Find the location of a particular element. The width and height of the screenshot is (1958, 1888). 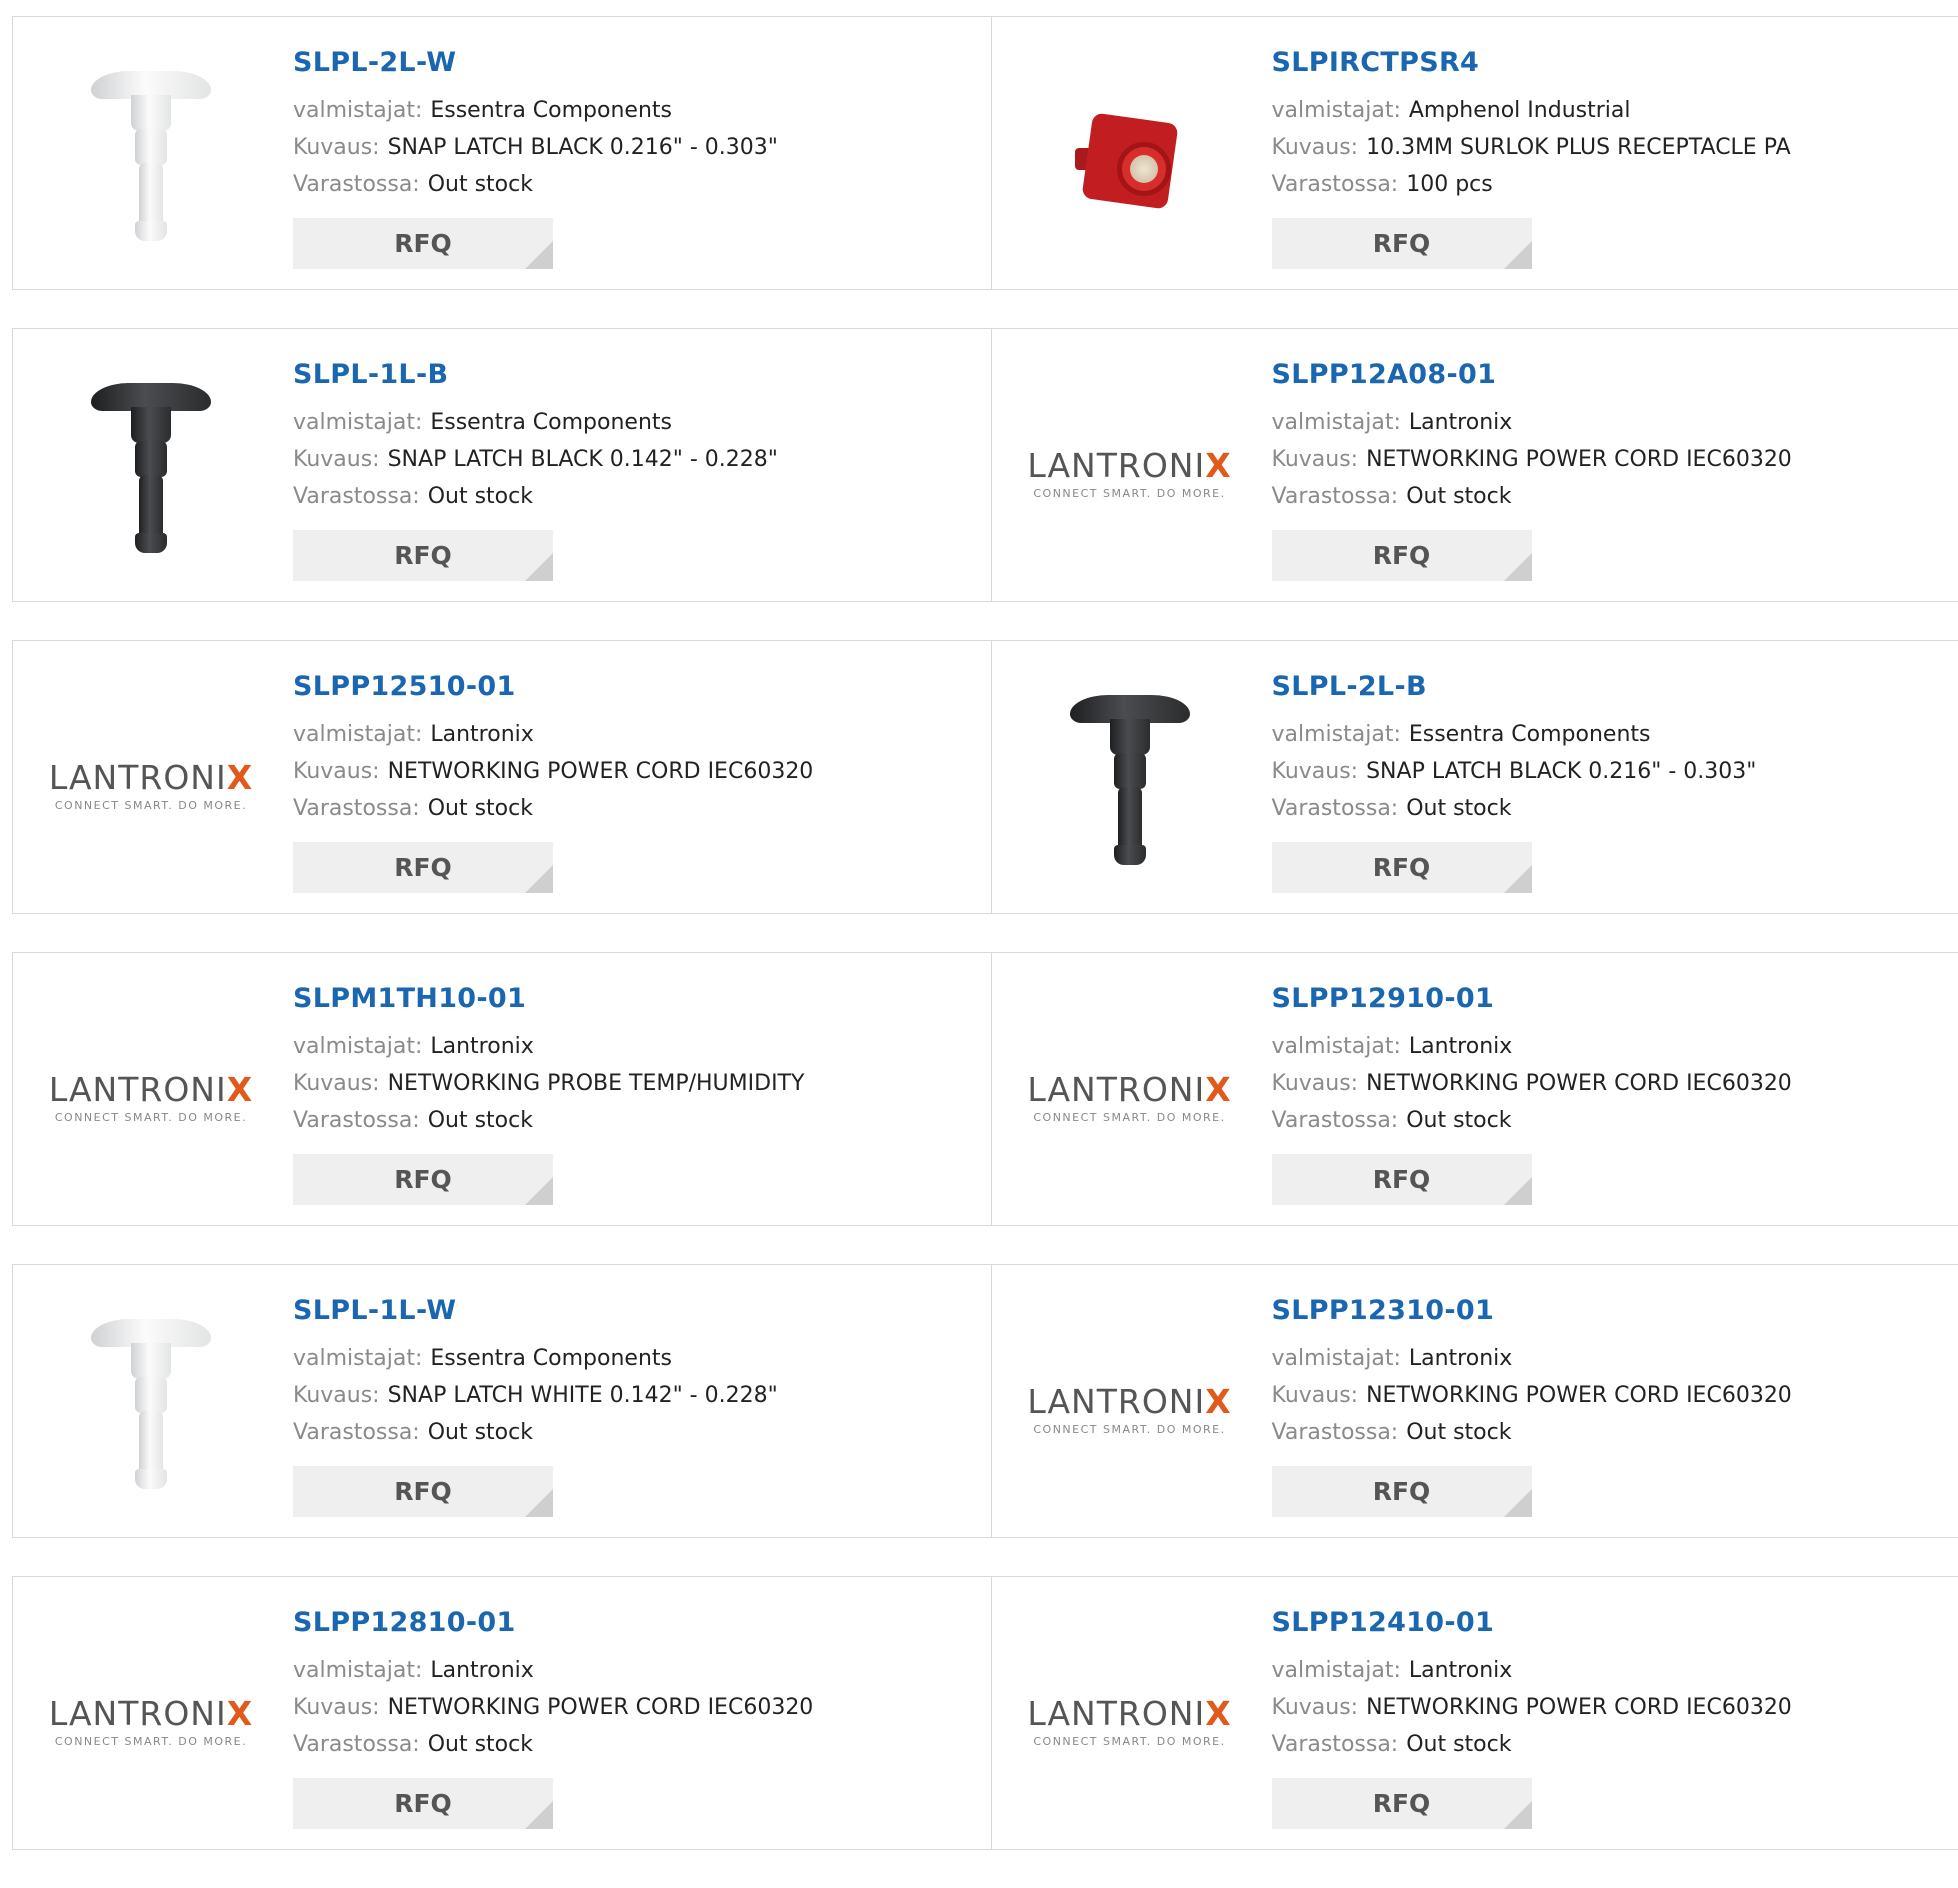

description-line: Kuvaus:NETWORKING PROBE TEMP/HUMIDITY is located at coordinates (548, 1083).